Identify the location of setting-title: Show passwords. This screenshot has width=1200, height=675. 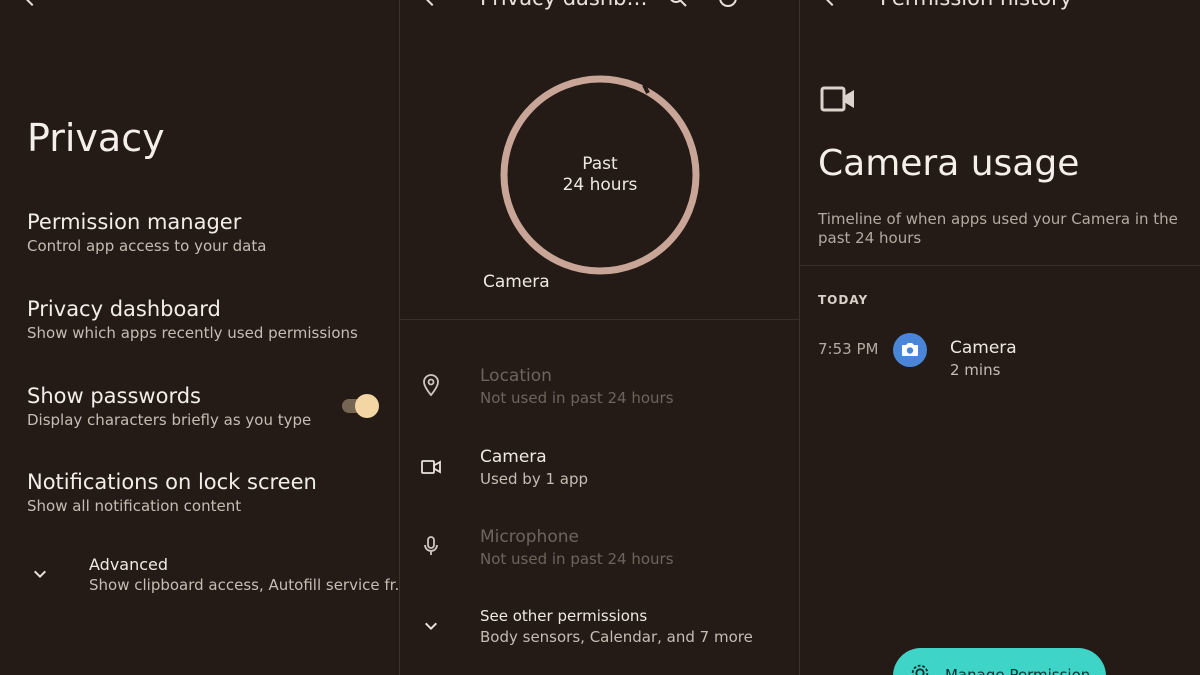
(114, 396).